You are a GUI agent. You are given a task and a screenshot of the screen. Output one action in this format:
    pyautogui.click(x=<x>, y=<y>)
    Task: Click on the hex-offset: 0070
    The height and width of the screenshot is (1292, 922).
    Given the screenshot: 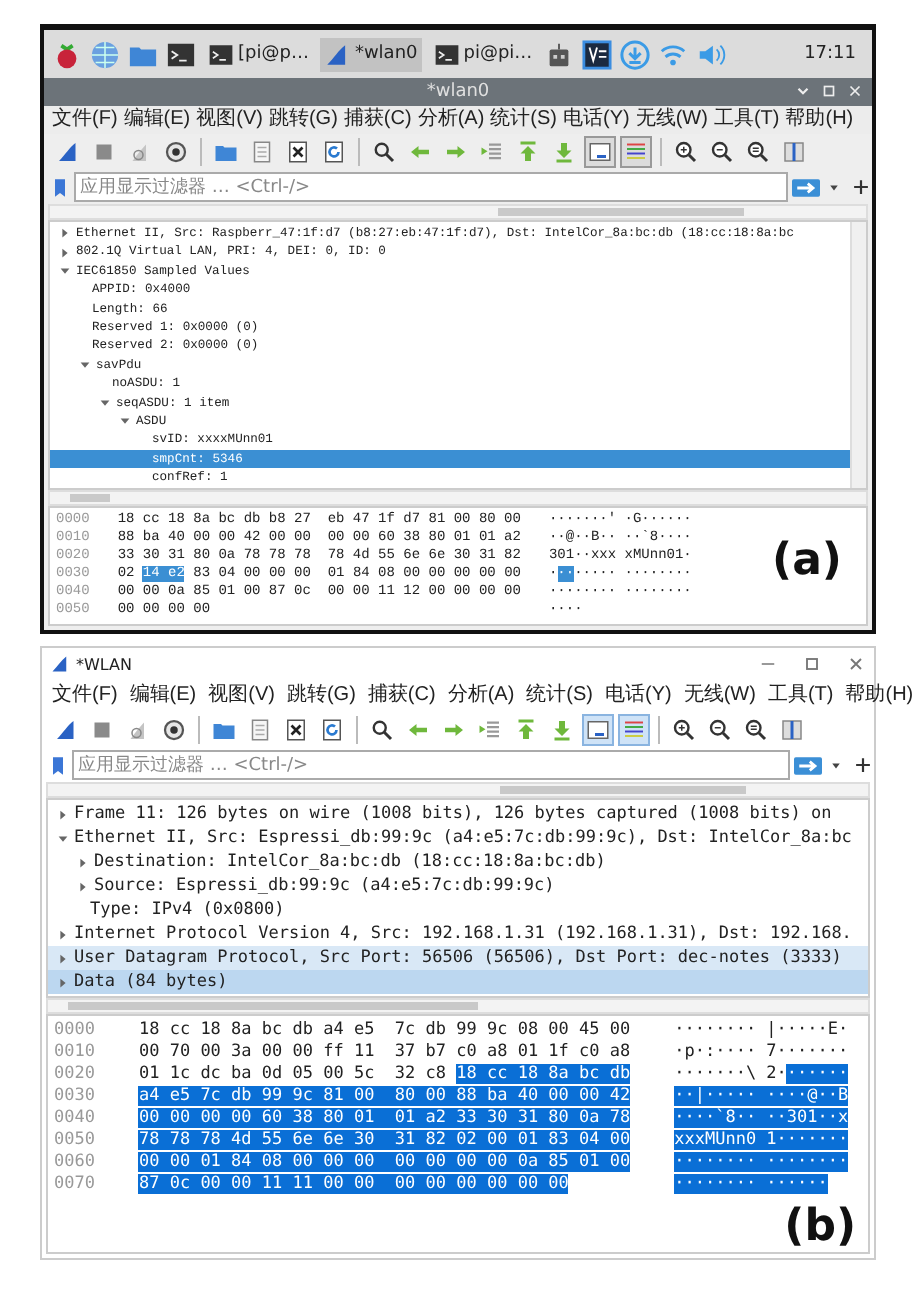 What is the action you would take?
    pyautogui.click(x=74, y=1185)
    